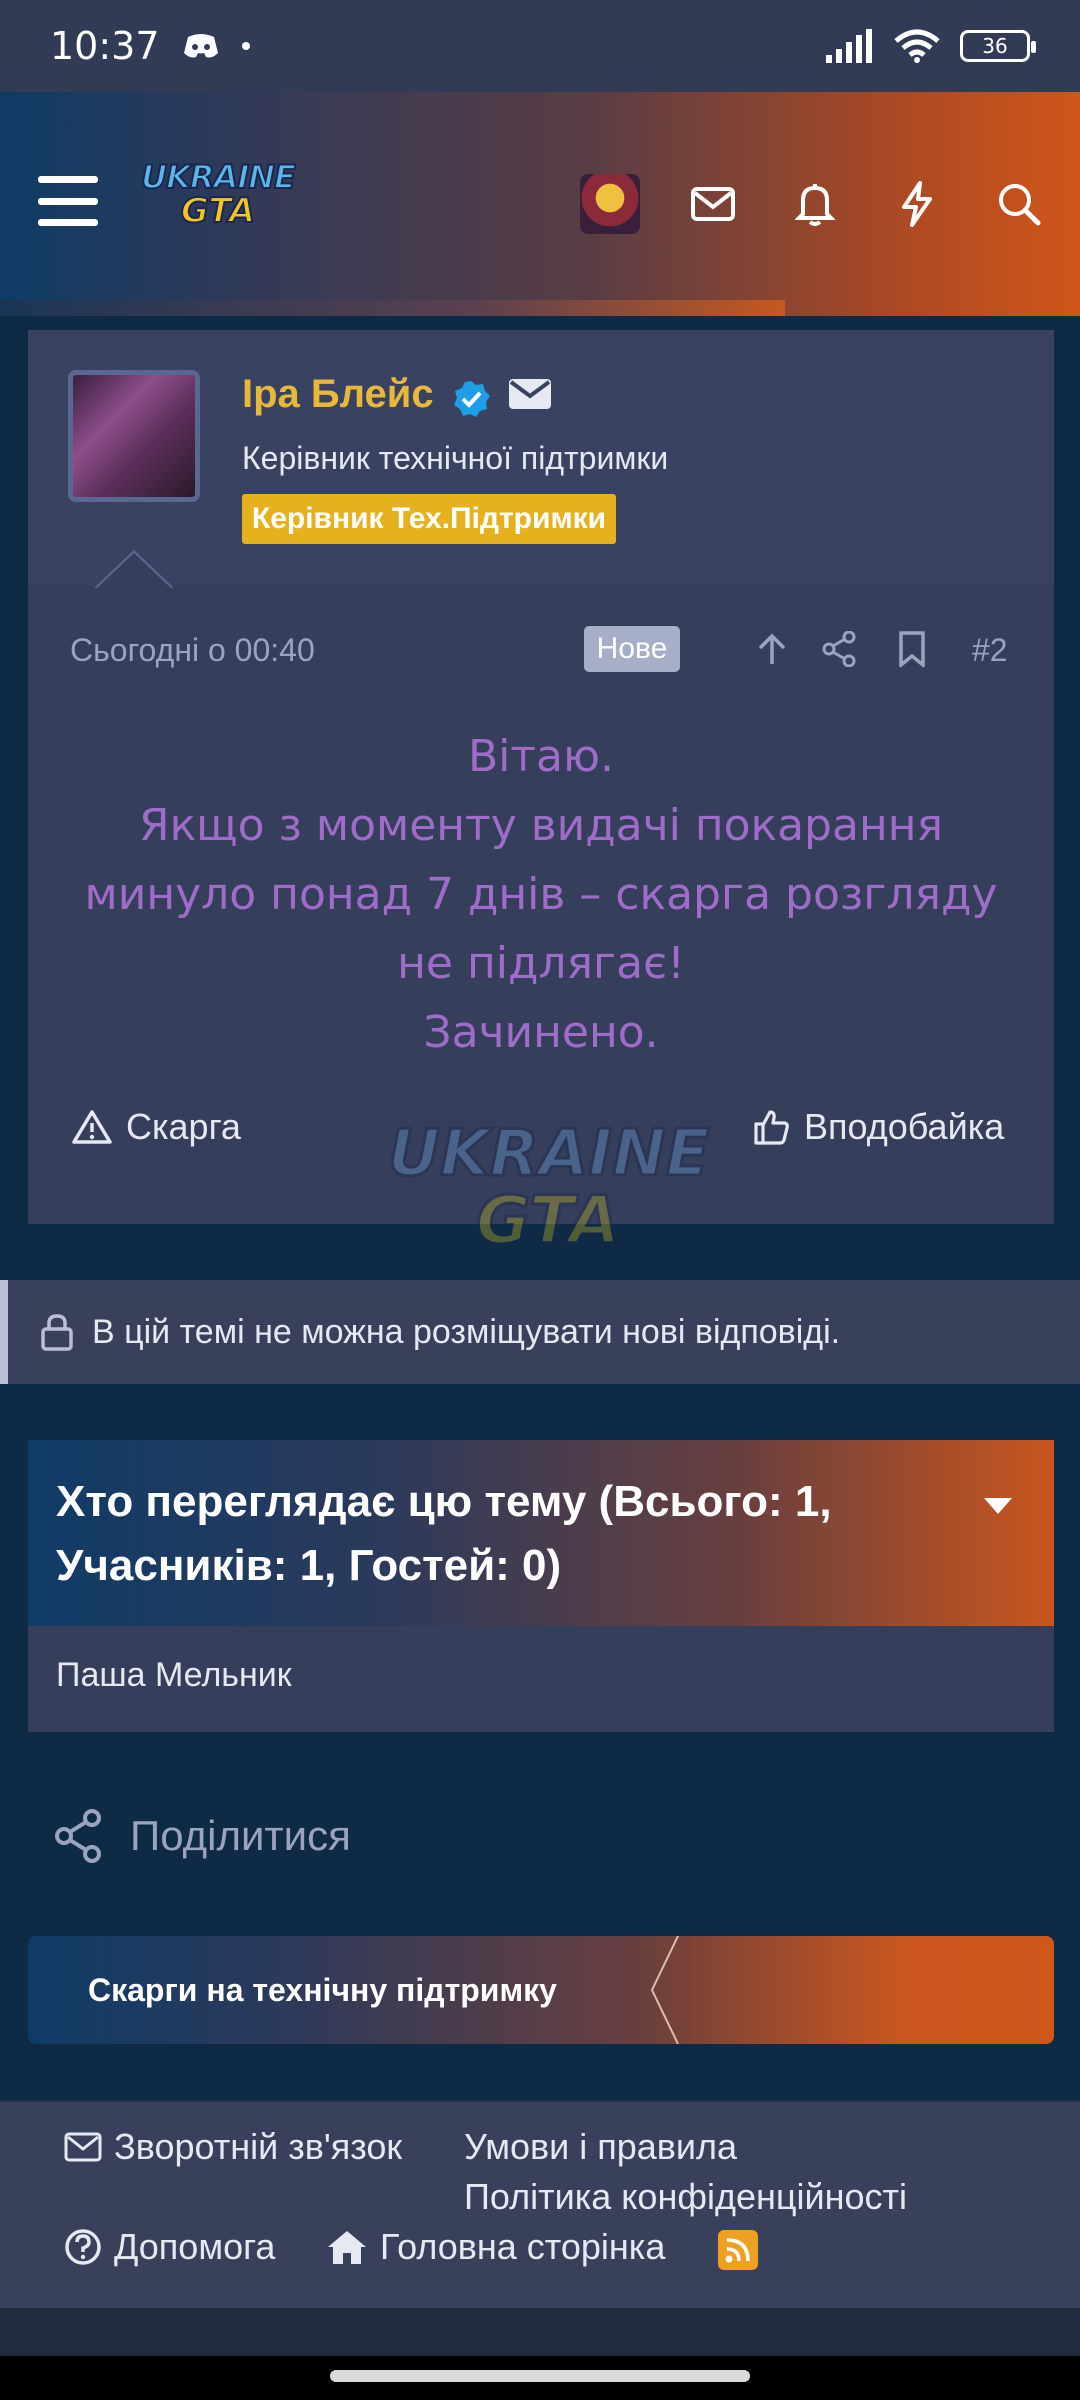 Image resolution: width=1080 pixels, height=2400 pixels. What do you see at coordinates (541, 1679) in the screenshot?
I see `viewers-list: Паша Мельник` at bounding box center [541, 1679].